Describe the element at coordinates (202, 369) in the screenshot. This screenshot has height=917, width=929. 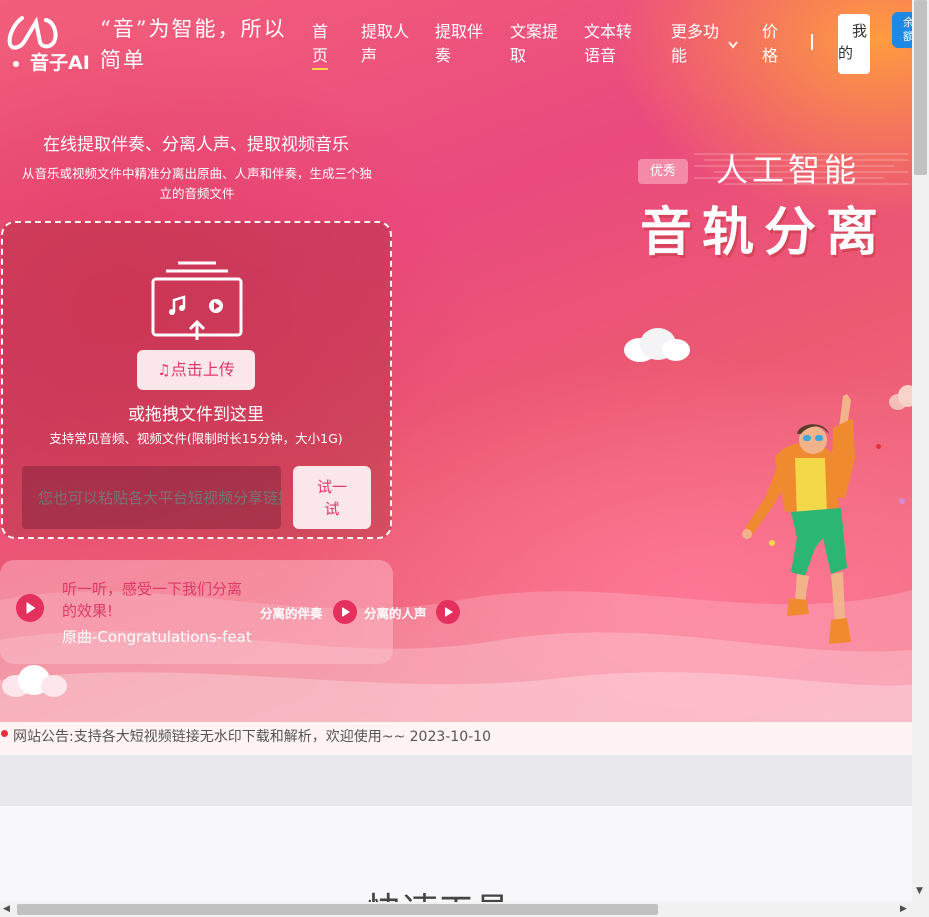
I see `upload-button-label: 点击上传` at that location.